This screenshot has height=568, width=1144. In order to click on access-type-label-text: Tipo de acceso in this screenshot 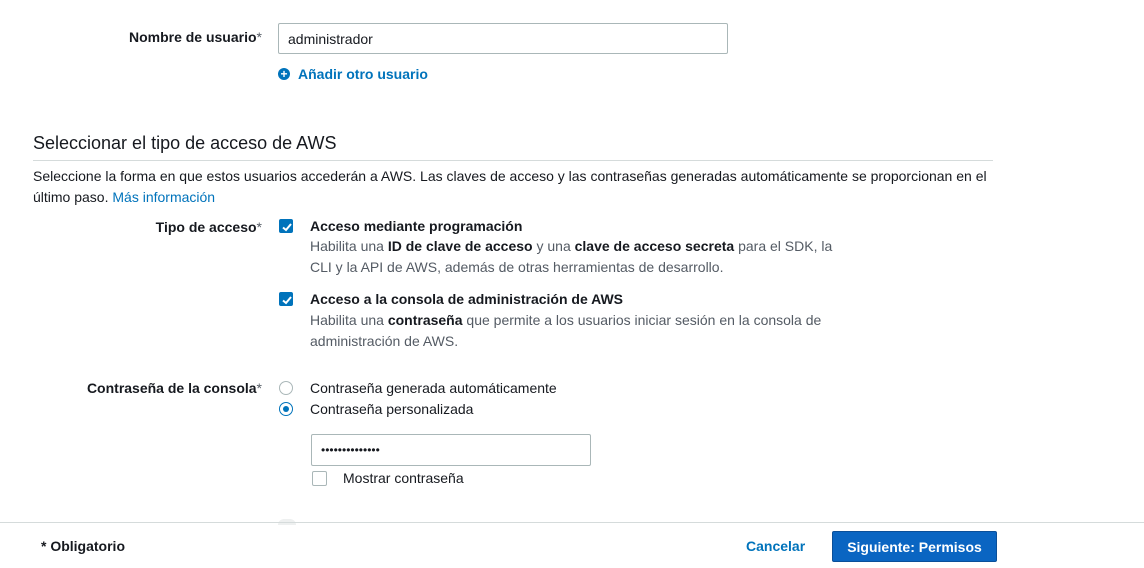, I will do `click(206, 227)`.